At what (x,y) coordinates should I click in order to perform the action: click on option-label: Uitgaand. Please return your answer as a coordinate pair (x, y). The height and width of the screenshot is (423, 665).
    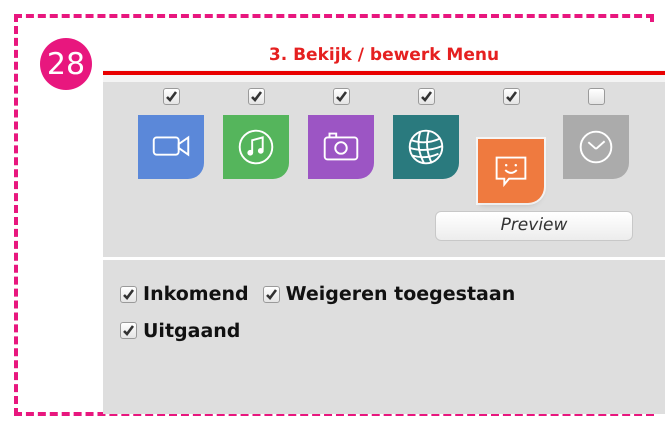
    Looking at the image, I should click on (191, 331).